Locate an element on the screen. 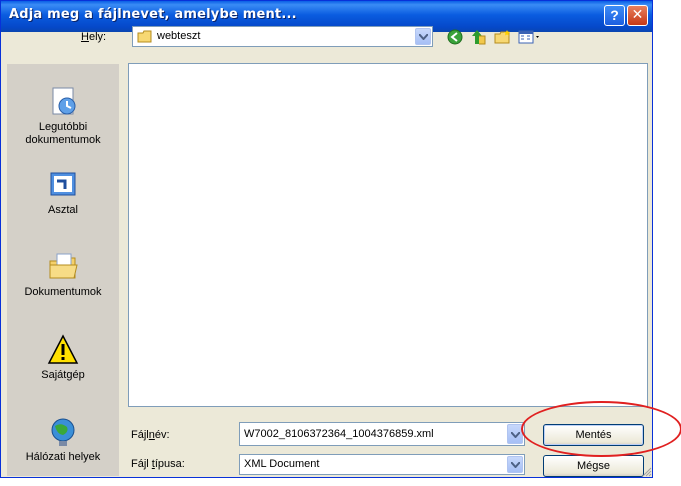  place-desktop: Asztal is located at coordinates (63, 193).